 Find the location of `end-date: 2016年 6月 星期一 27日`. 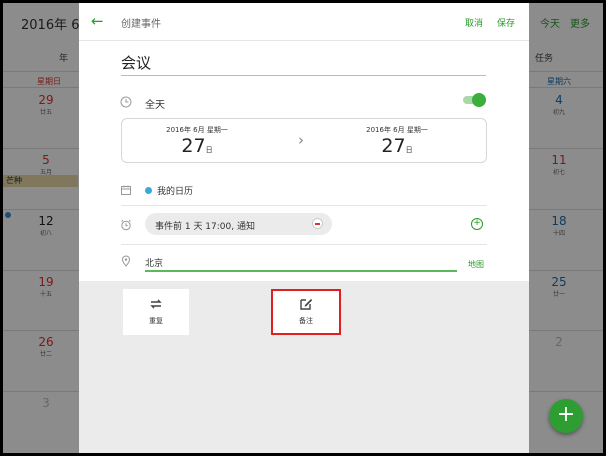

end-date: 2016年 6月 星期一 27日 is located at coordinates (397, 141).